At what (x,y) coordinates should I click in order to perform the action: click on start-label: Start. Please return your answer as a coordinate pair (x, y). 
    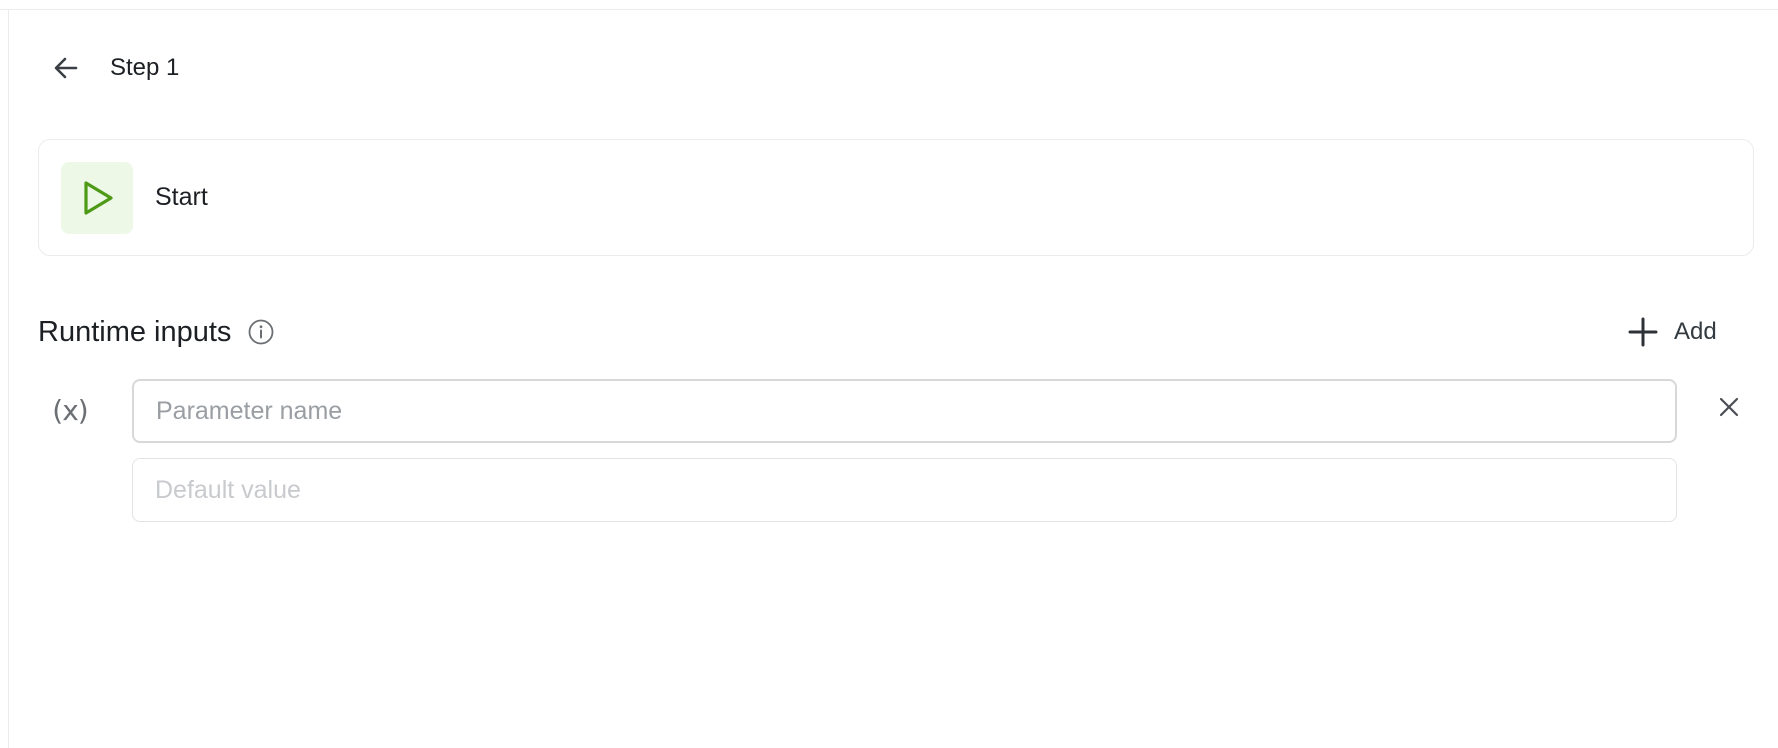
    Looking at the image, I should click on (181, 197).